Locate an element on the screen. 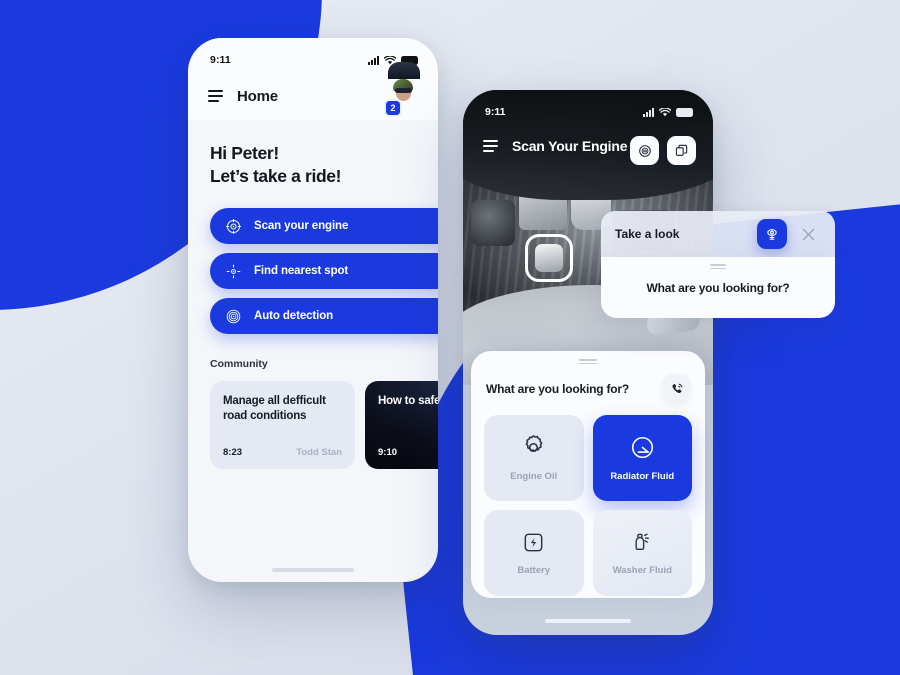 Image resolution: width=900 pixels, height=675 pixels. community-section-title: Community is located at coordinates (239, 364).